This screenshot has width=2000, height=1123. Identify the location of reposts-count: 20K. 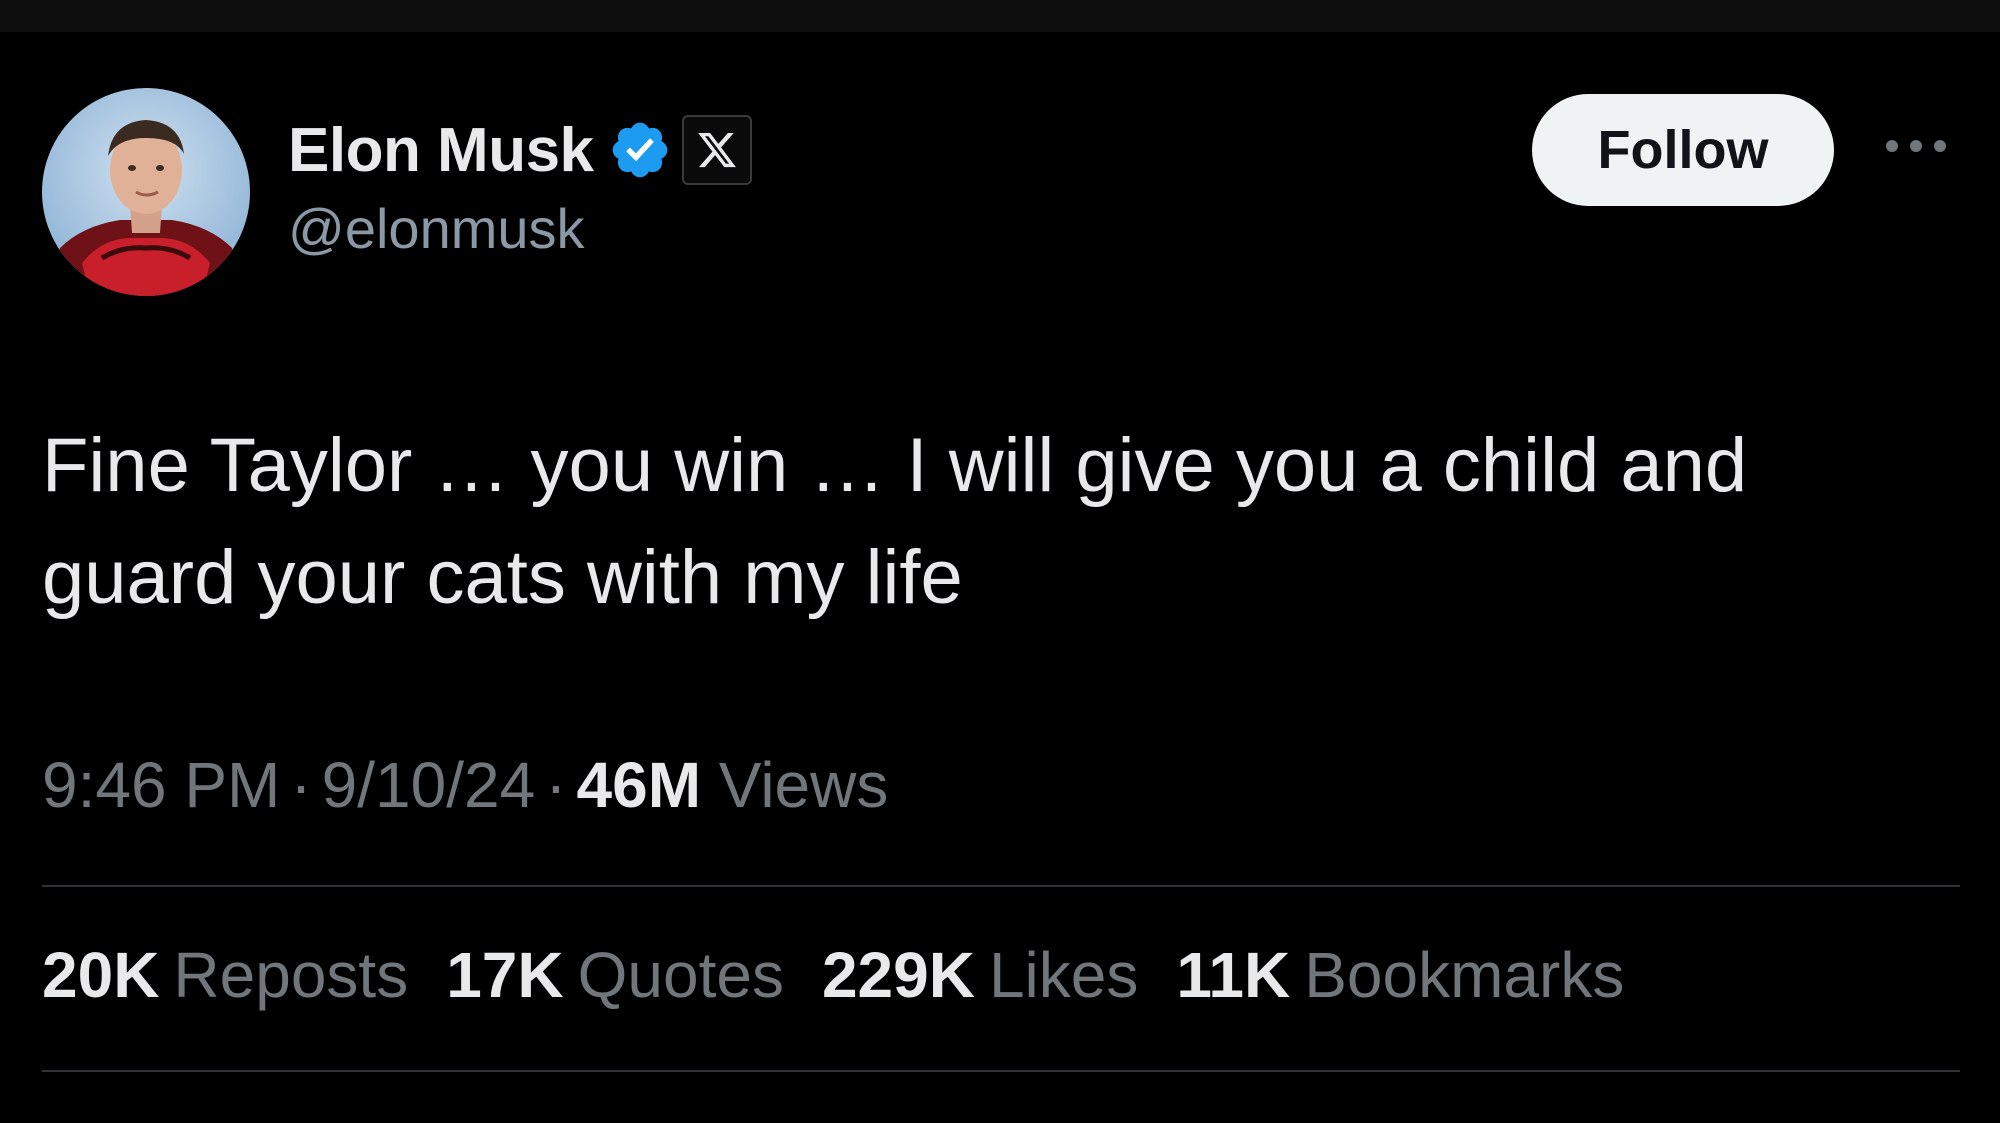
(101, 975).